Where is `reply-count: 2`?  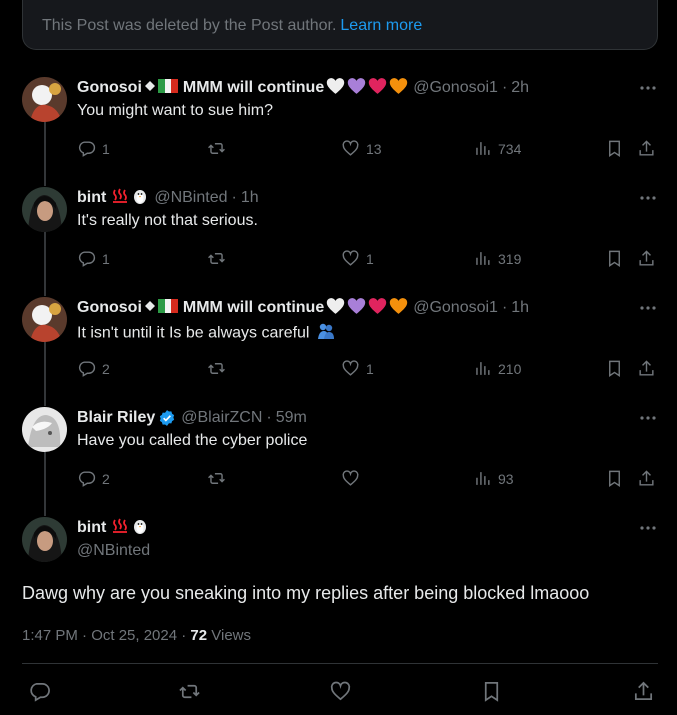 reply-count: 2 is located at coordinates (106, 478).